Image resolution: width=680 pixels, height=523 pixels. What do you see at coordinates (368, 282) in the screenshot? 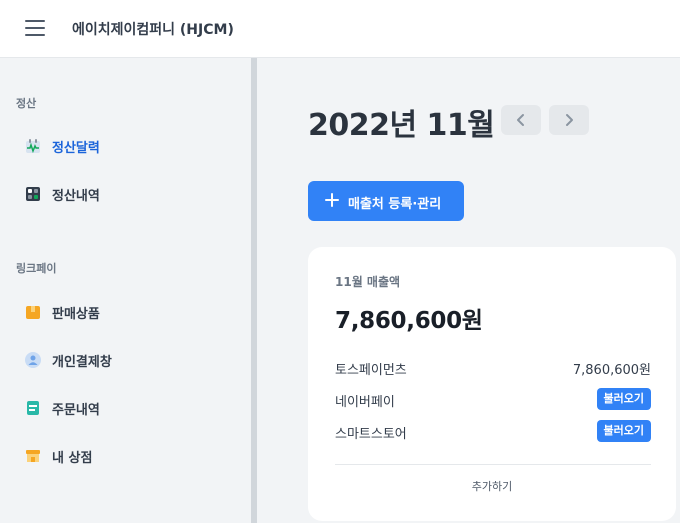
I see `sales-card-label: 11월 매출액` at bounding box center [368, 282].